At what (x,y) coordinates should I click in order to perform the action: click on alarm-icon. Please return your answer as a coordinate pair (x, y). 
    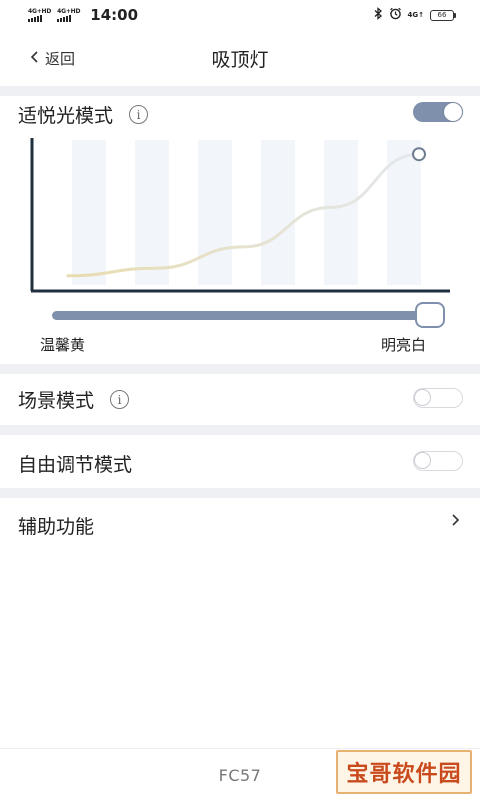
    Looking at the image, I should click on (395, 15).